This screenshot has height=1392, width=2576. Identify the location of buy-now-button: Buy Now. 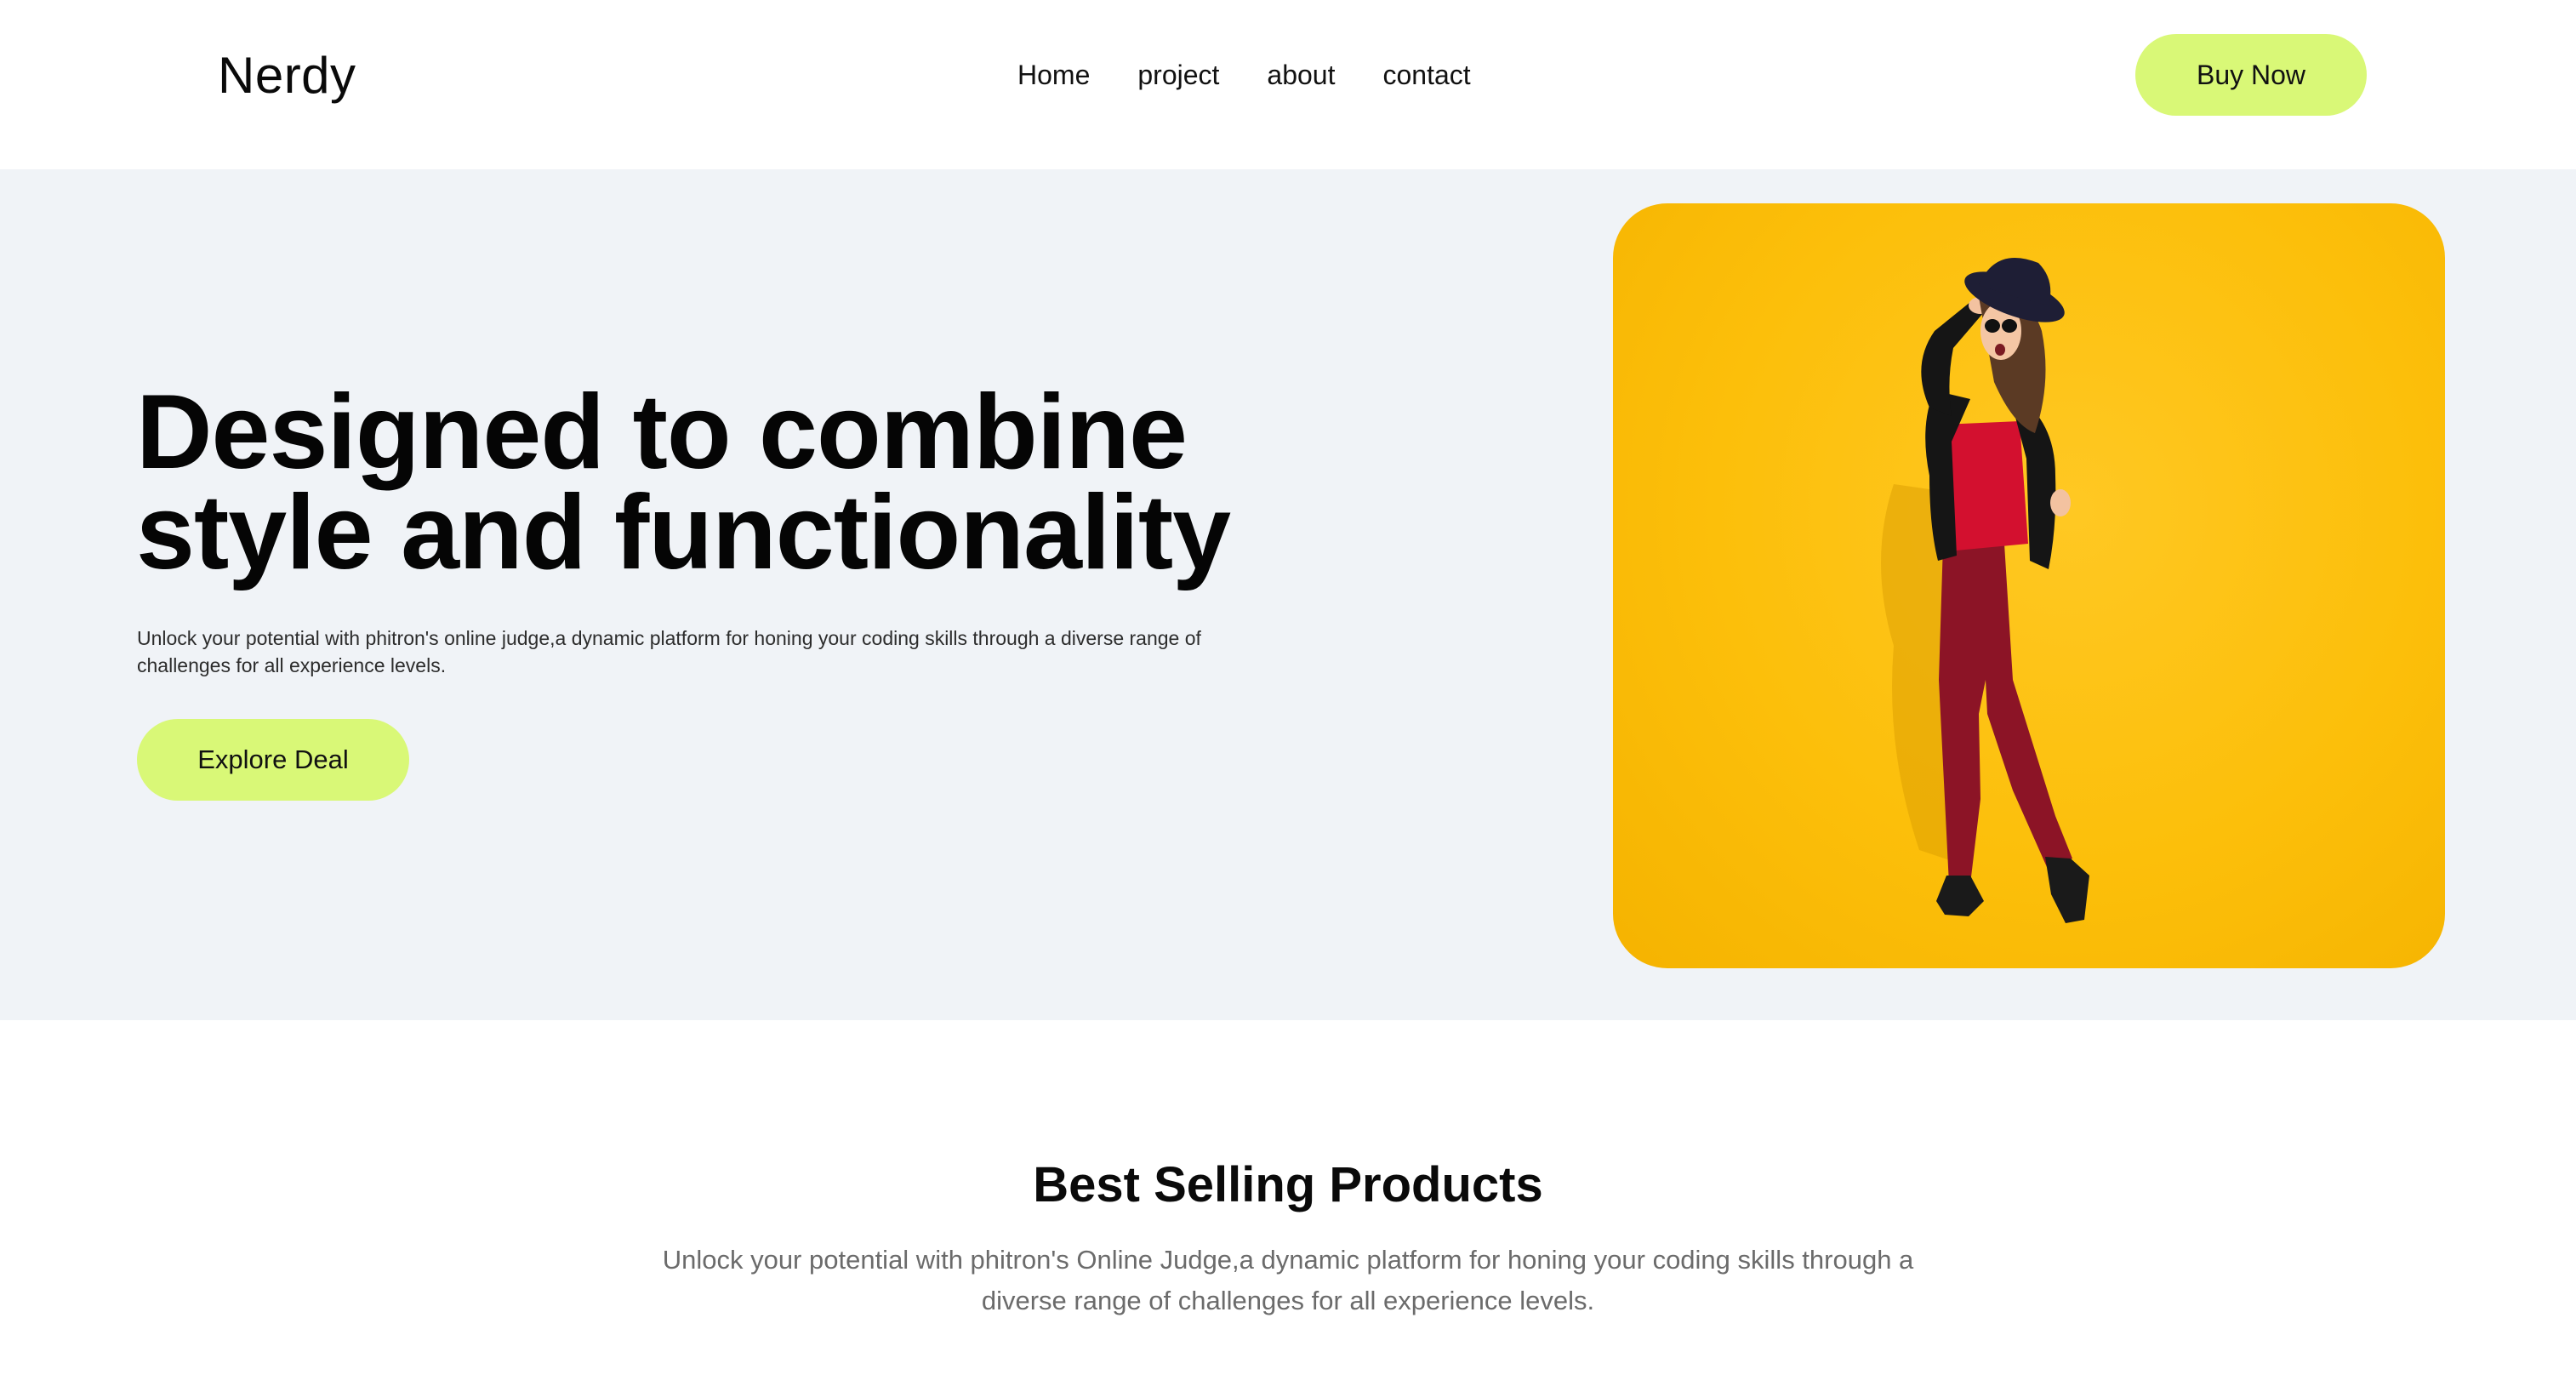
(2251, 75).